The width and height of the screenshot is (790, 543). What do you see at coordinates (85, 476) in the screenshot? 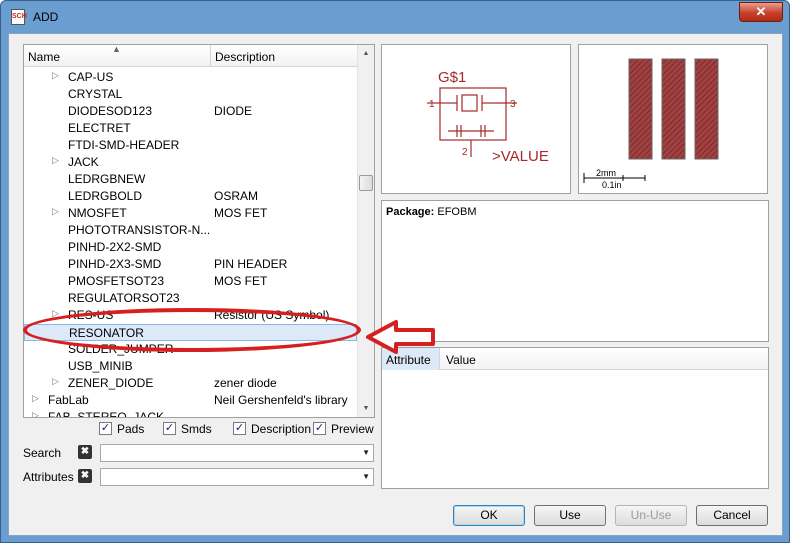
I see `clear-attributes-icon: ✖` at bounding box center [85, 476].